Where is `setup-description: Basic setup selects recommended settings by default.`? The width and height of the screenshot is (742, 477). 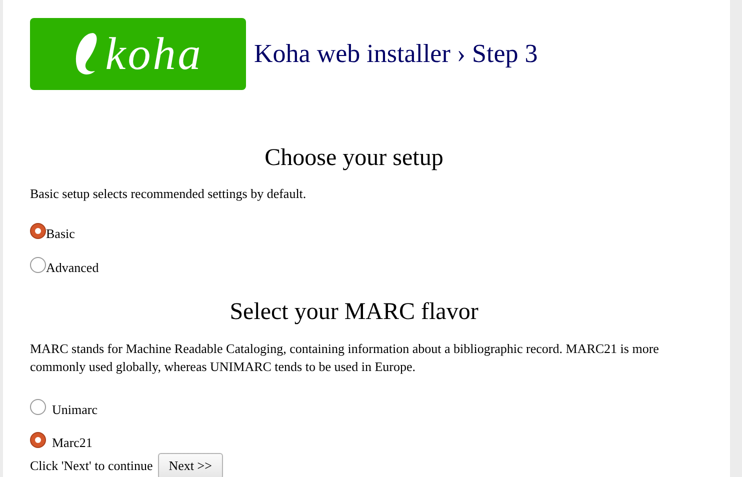 setup-description: Basic setup selects recommended settings by default. is located at coordinates (169, 194).